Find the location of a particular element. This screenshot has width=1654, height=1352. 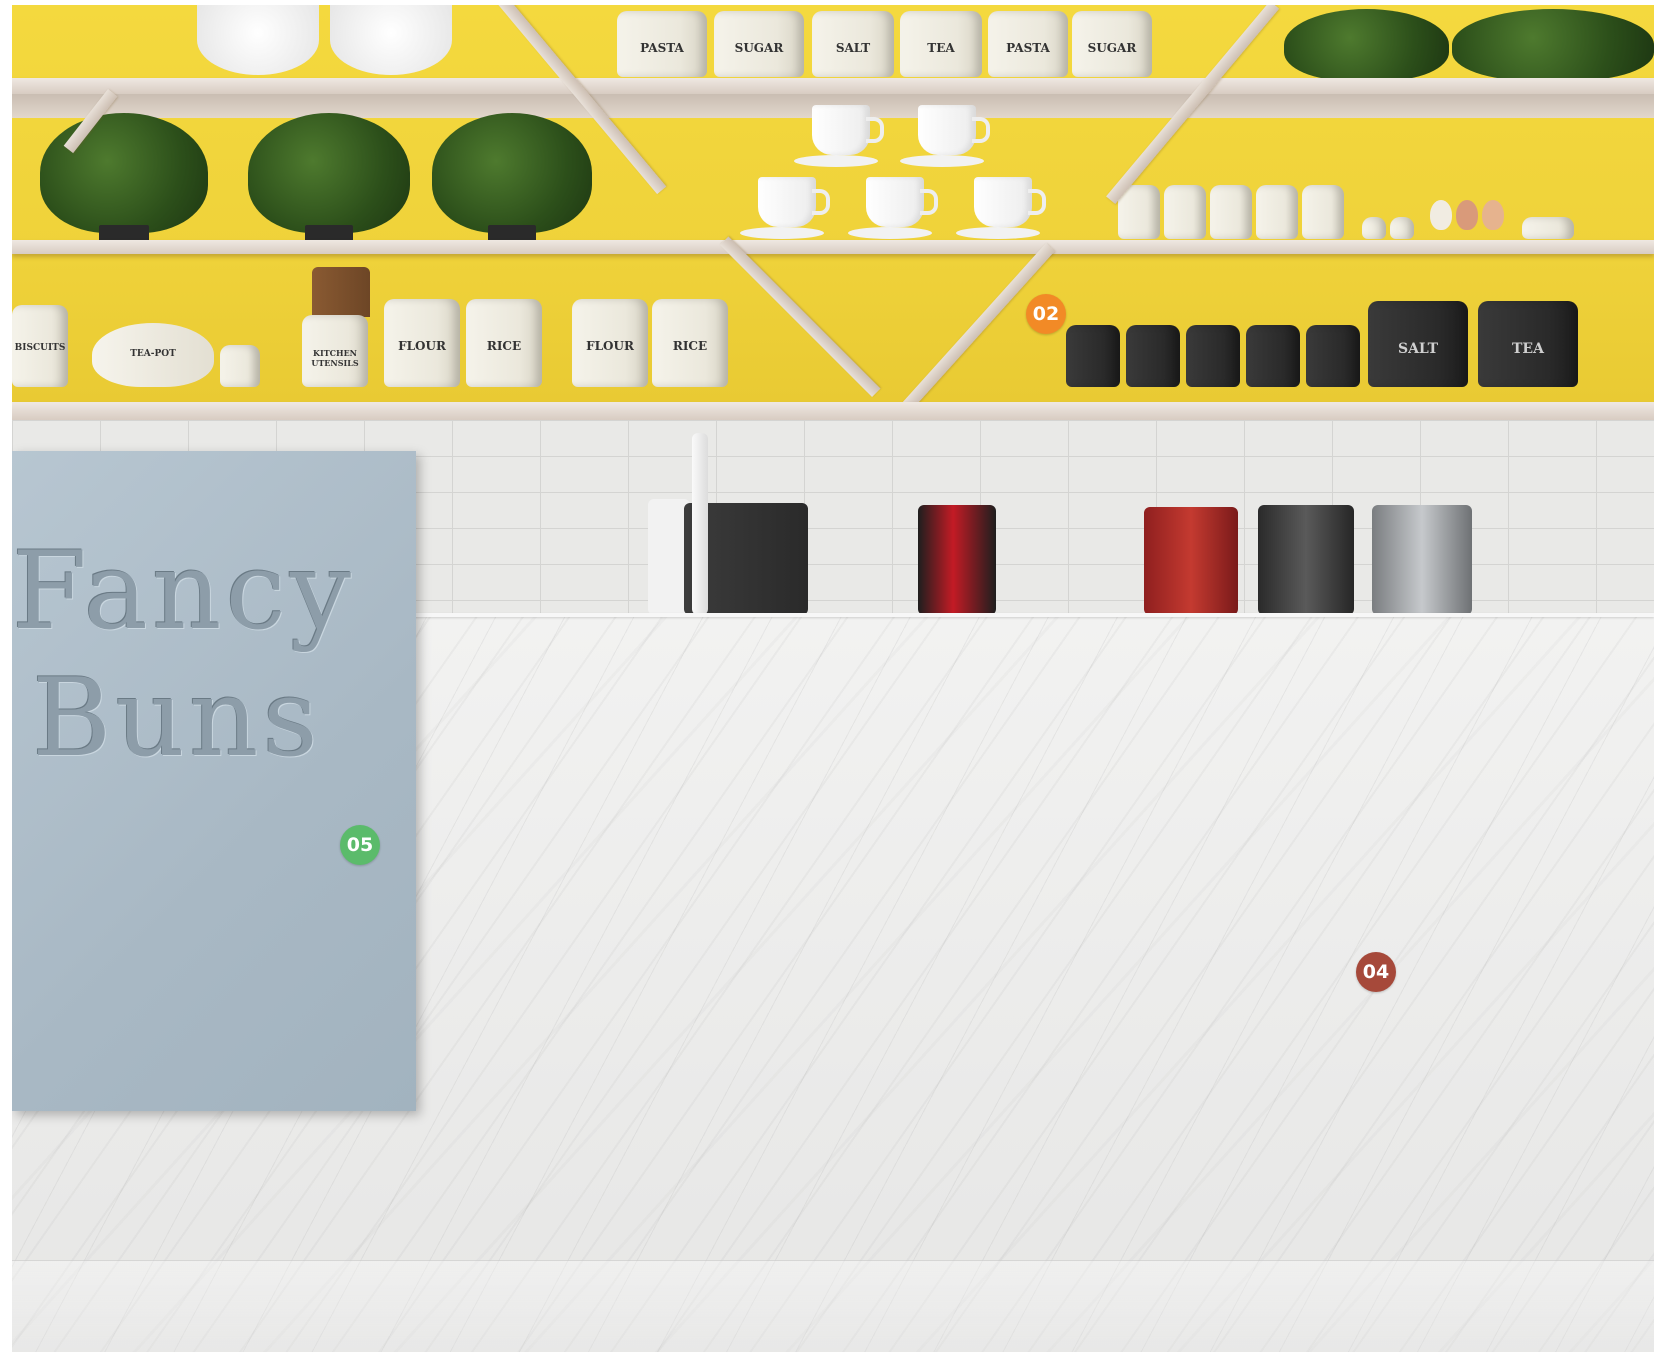

sign-line-2: Buns is located at coordinates (177, 718).